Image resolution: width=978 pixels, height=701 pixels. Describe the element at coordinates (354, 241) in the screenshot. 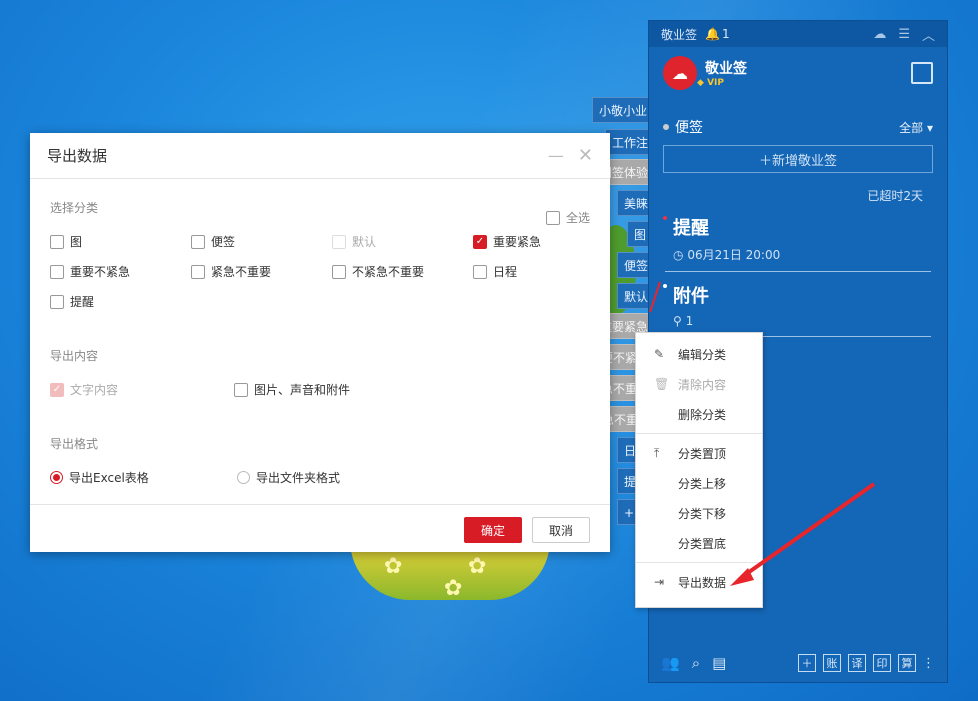

I see `category-checkbox: 默认` at that location.